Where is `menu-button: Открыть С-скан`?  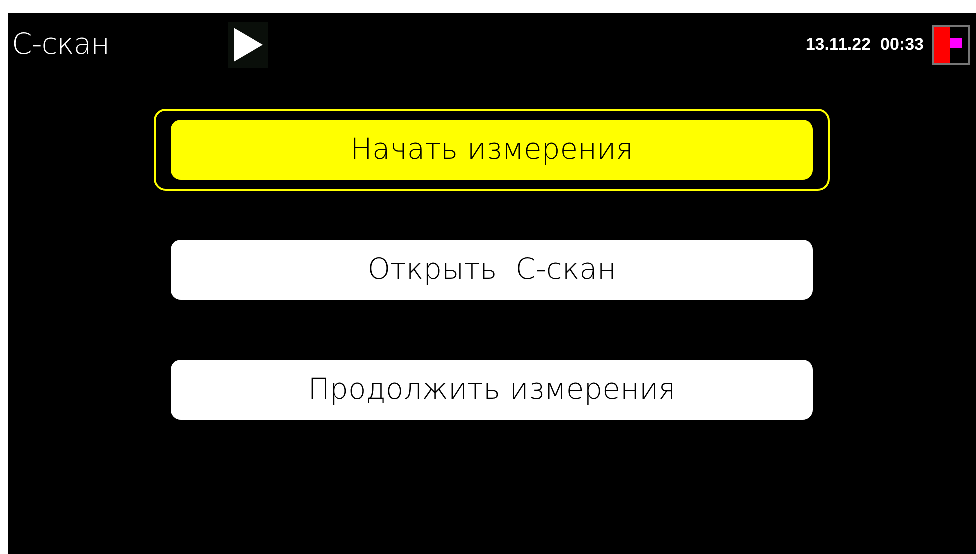 menu-button: Открыть С-скан is located at coordinates (492, 270).